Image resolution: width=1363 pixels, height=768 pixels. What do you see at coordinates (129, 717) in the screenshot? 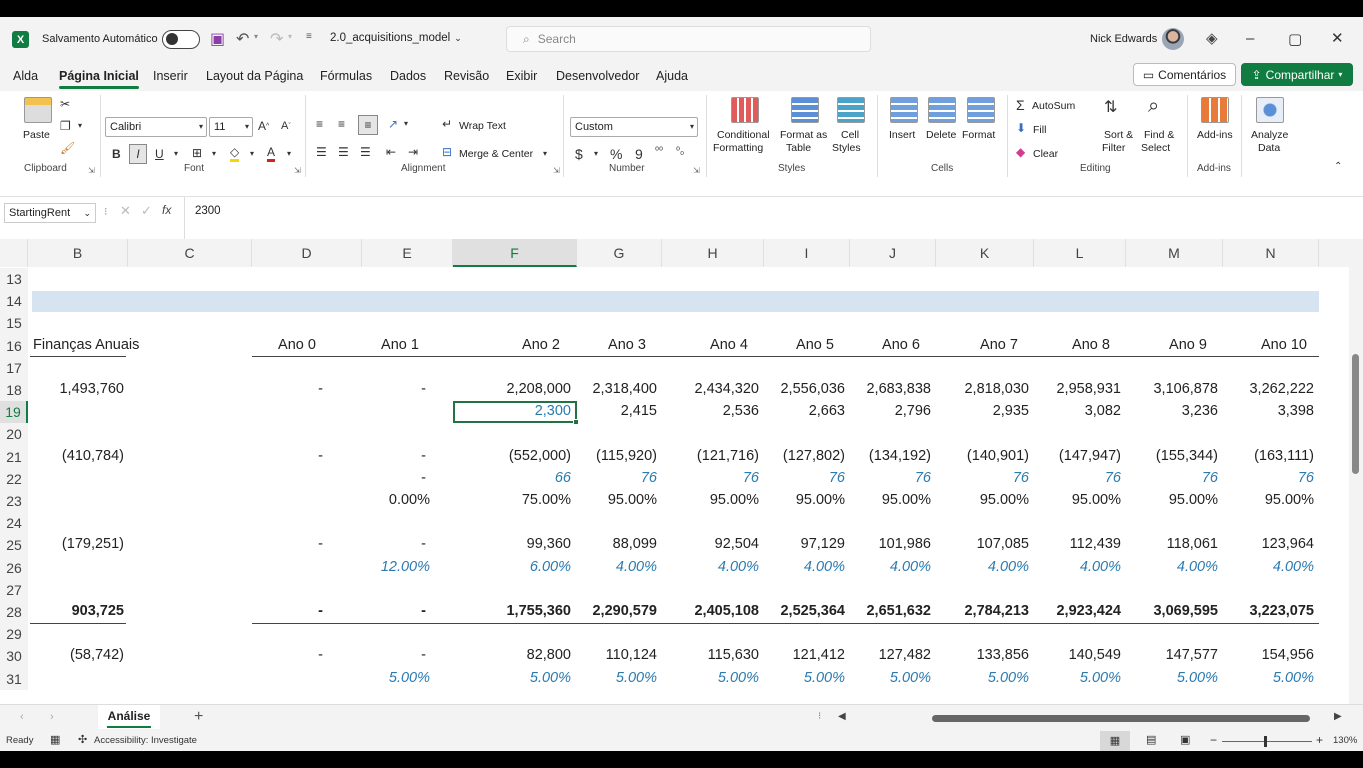
I see `sheet-tab-analise: Análise` at bounding box center [129, 717].